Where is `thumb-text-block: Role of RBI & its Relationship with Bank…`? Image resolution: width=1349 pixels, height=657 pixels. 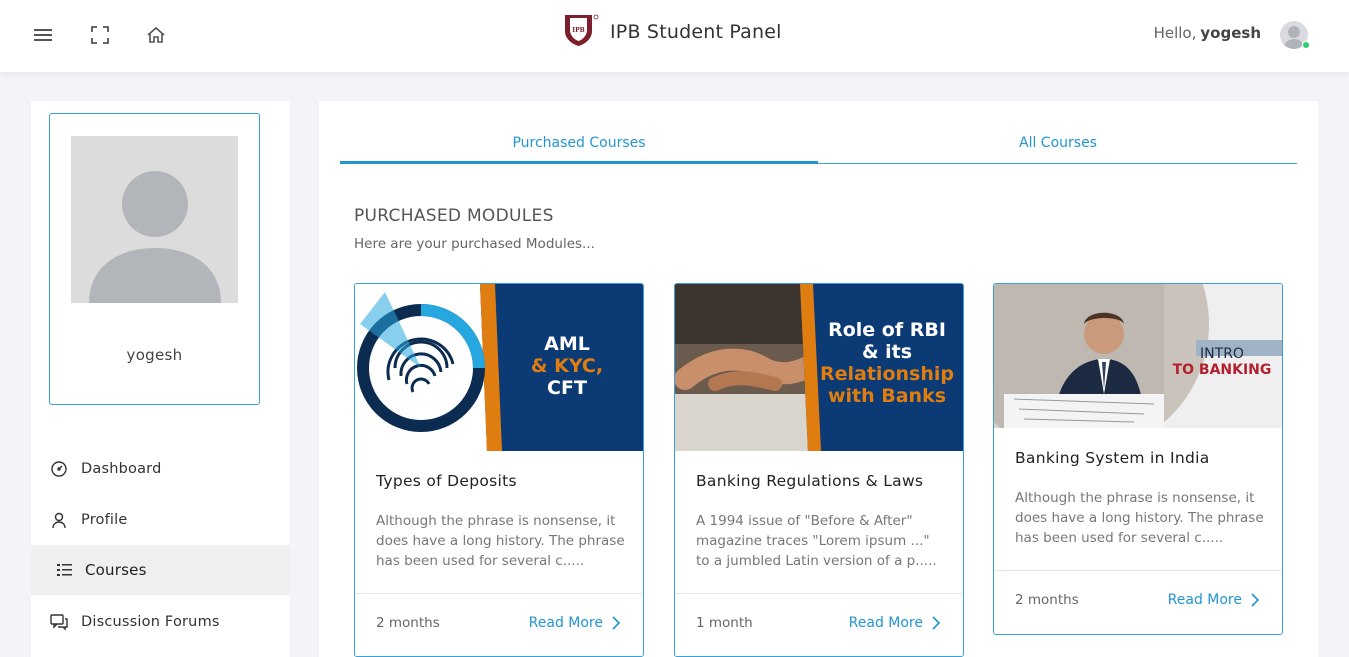
thumb-text-block: Role of RBI & its Relationship with Bank… is located at coordinates (887, 363).